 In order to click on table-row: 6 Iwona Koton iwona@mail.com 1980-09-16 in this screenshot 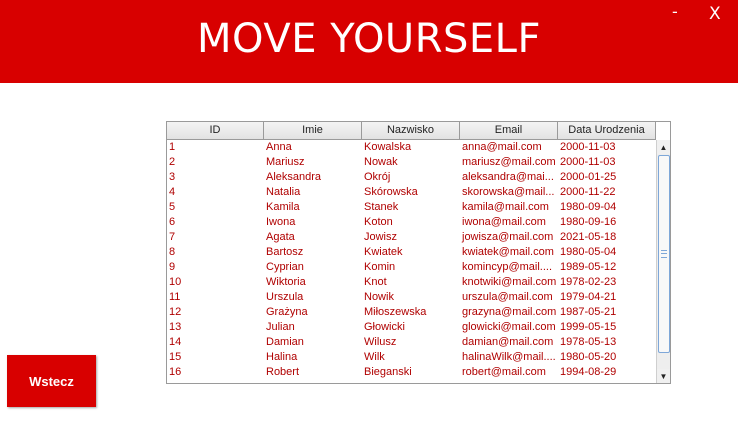, I will do `click(411, 222)`.